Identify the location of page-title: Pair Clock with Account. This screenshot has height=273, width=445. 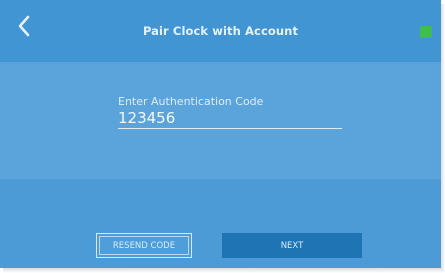
(220, 31).